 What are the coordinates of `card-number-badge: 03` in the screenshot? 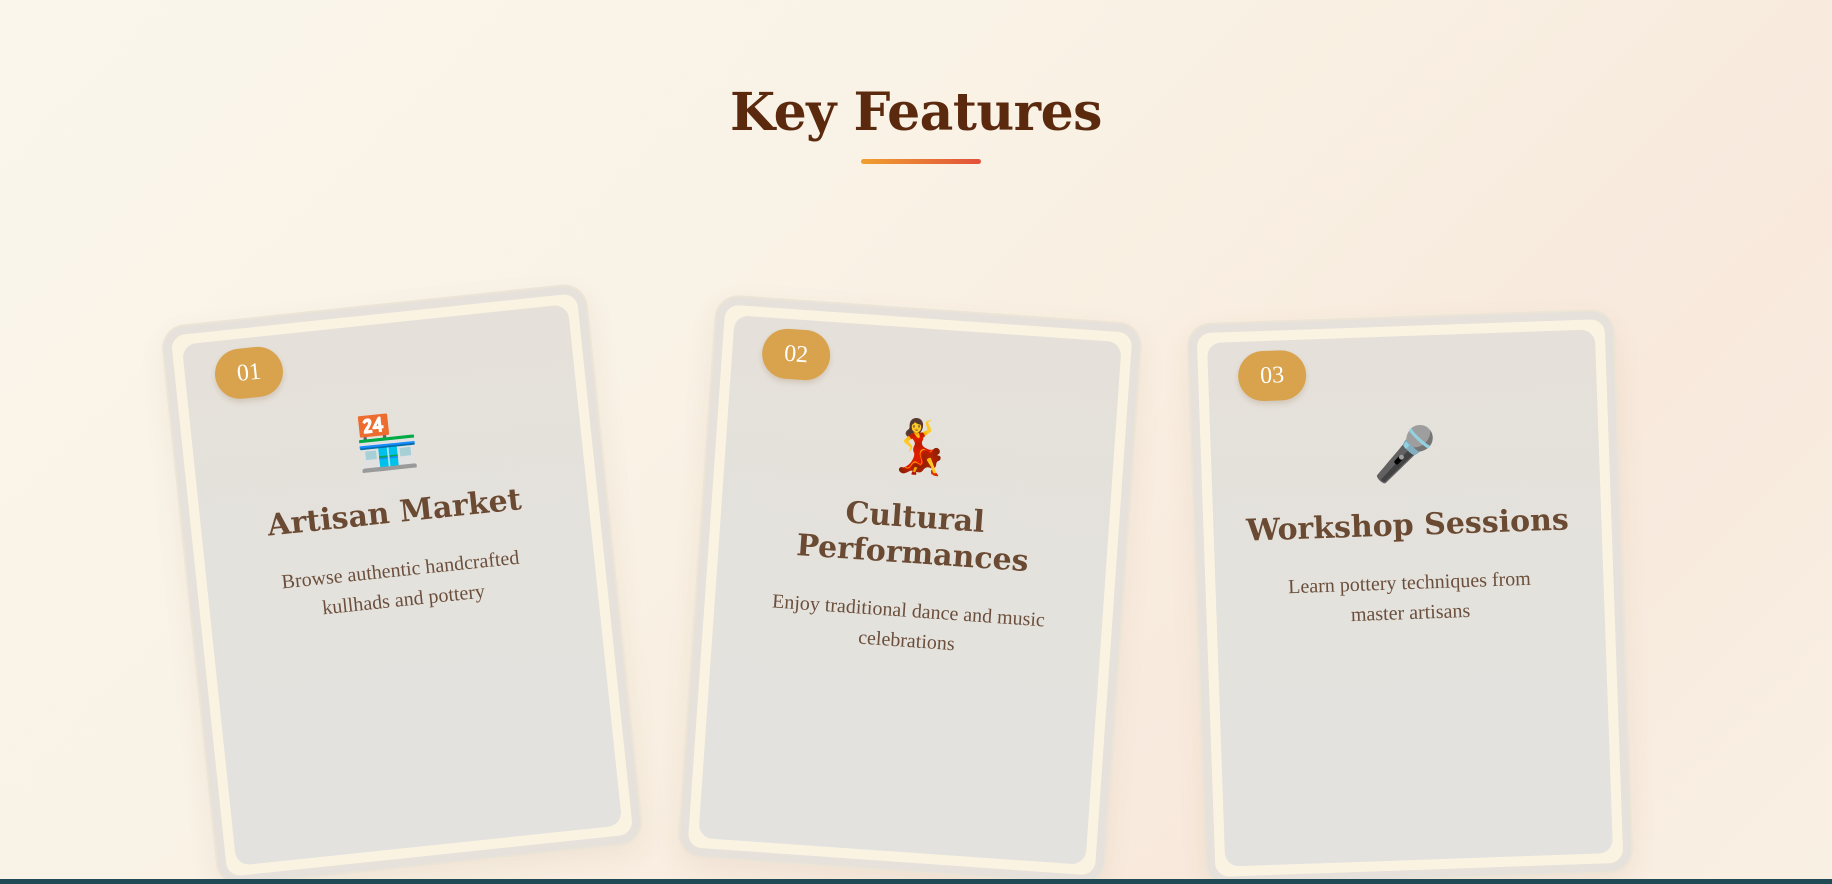 It's located at (1272, 375).